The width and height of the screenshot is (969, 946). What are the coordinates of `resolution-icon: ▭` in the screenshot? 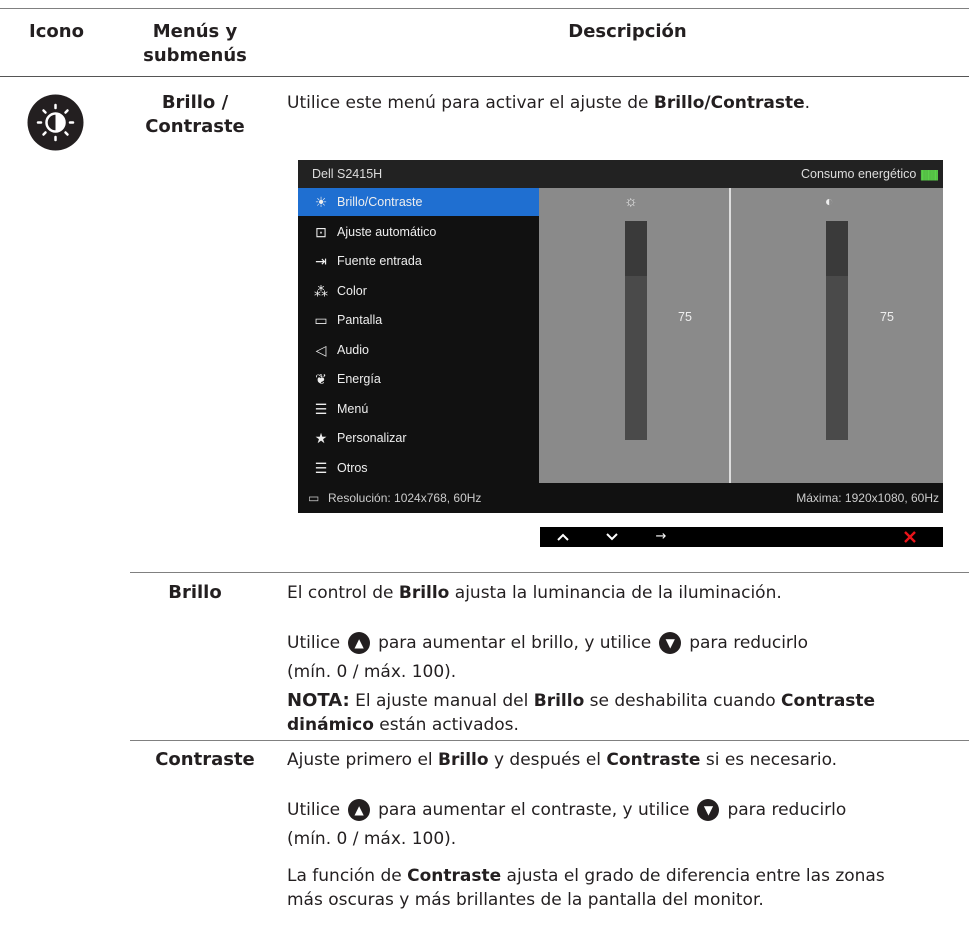 It's located at (314, 498).